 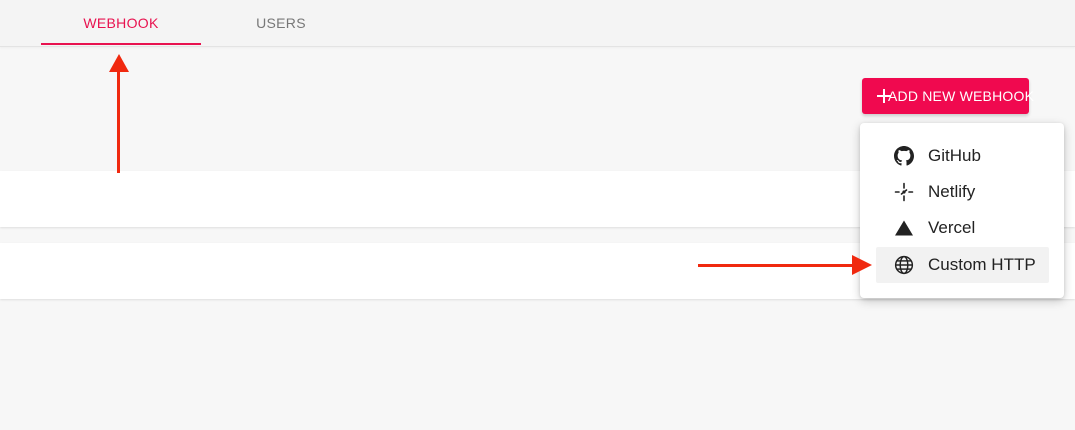 What do you see at coordinates (862, 265) in the screenshot?
I see `annotation-arrow-right-head` at bounding box center [862, 265].